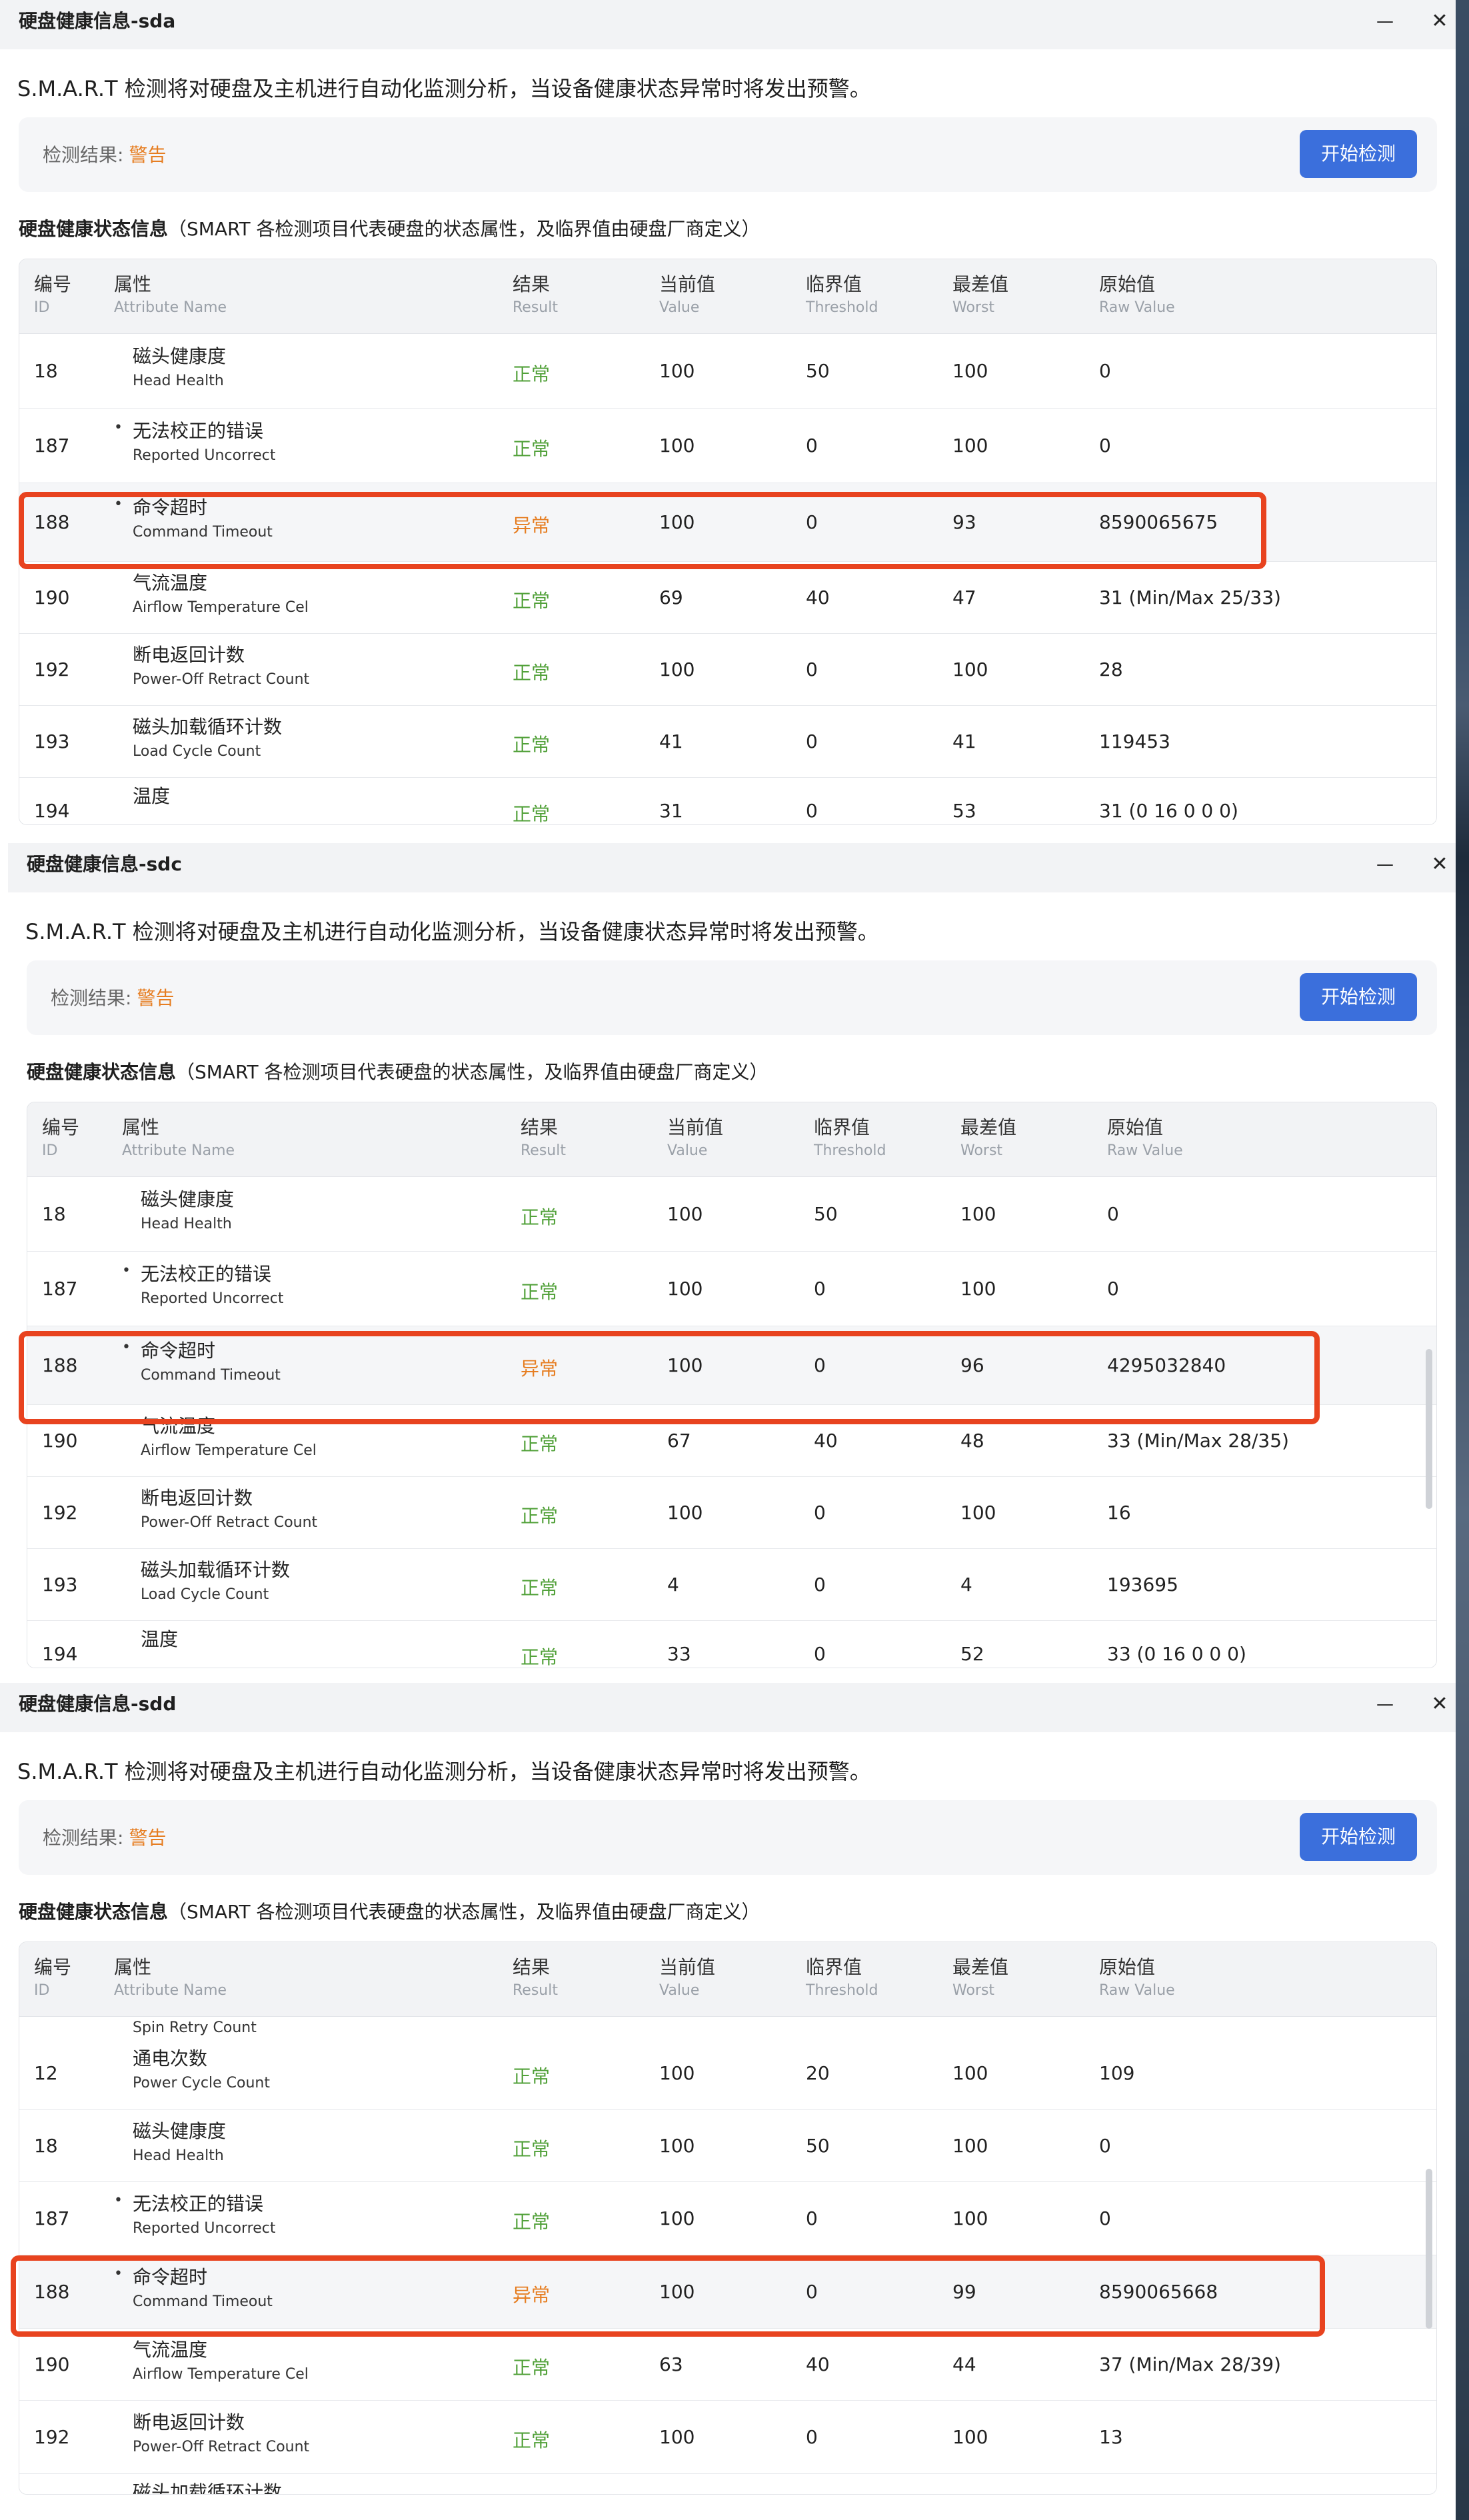 The image size is (1469, 2520). What do you see at coordinates (966, 1585) in the screenshot?
I see `attr-worst: 4` at bounding box center [966, 1585].